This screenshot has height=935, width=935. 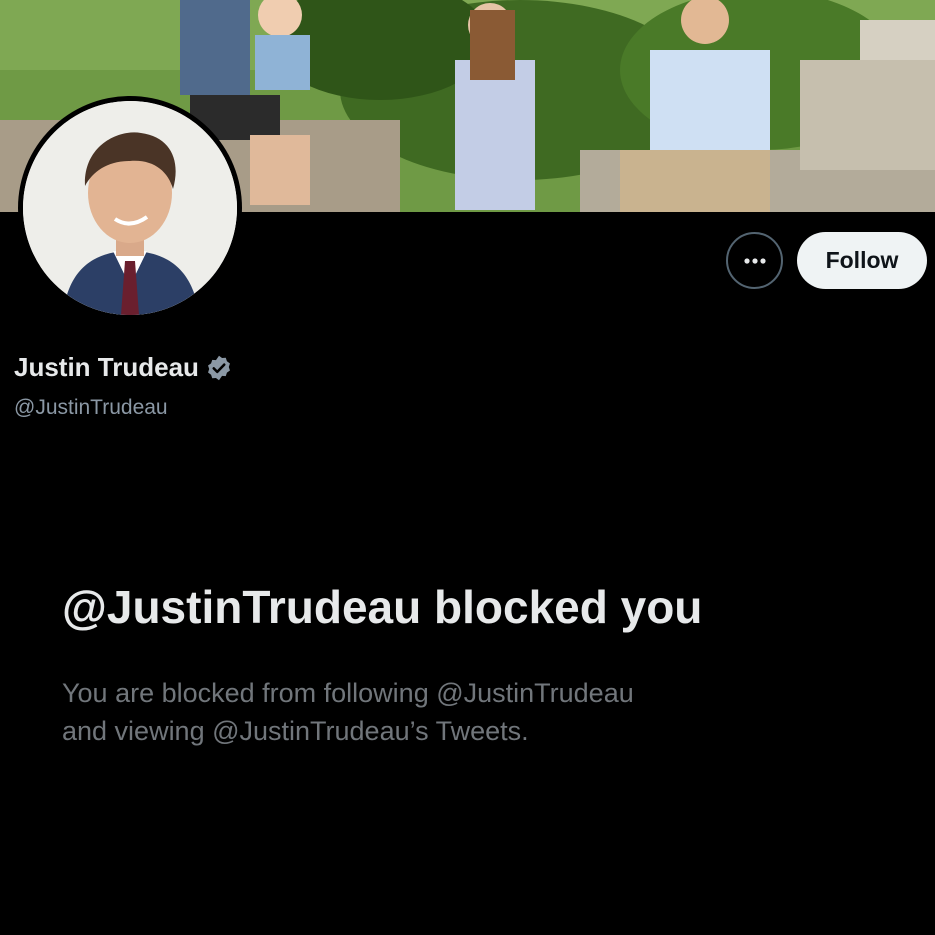 I want to click on profile-avatar, so click(x=130, y=208).